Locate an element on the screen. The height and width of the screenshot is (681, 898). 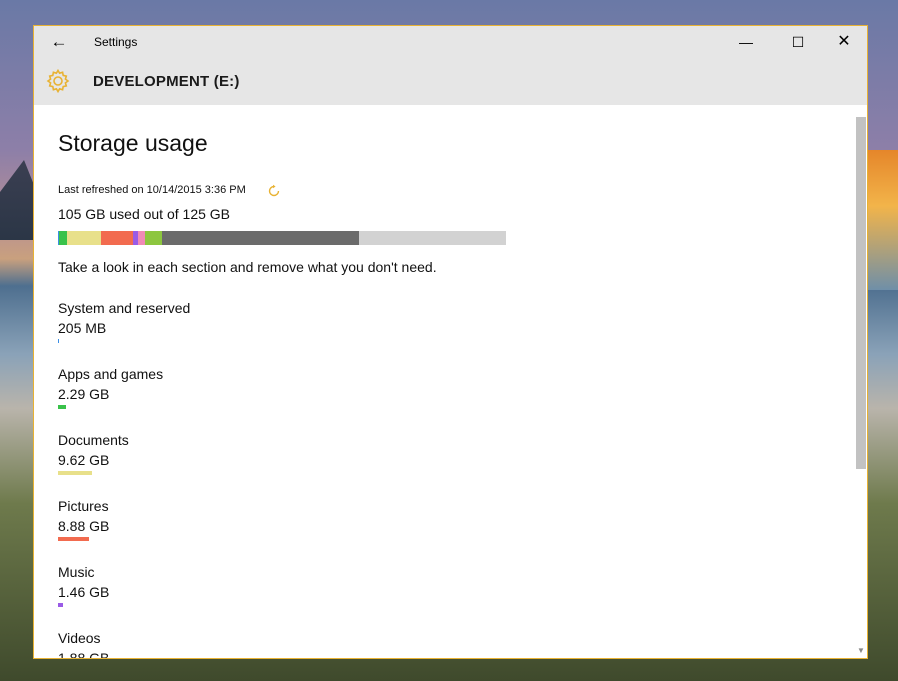
vertical-scrollbar: ▼ is located at coordinates (861, 381).